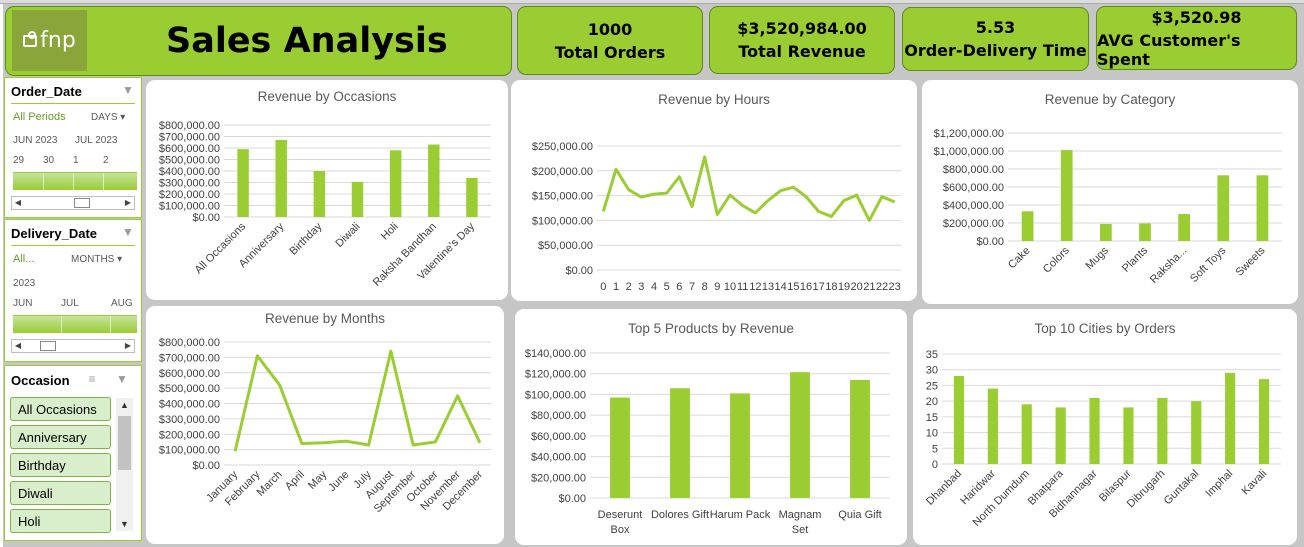 Image resolution: width=1304 pixels, height=547 pixels. Describe the element at coordinates (1169, 49) in the screenshot. I see `kpi-label: AVG Customer's Spent` at that location.